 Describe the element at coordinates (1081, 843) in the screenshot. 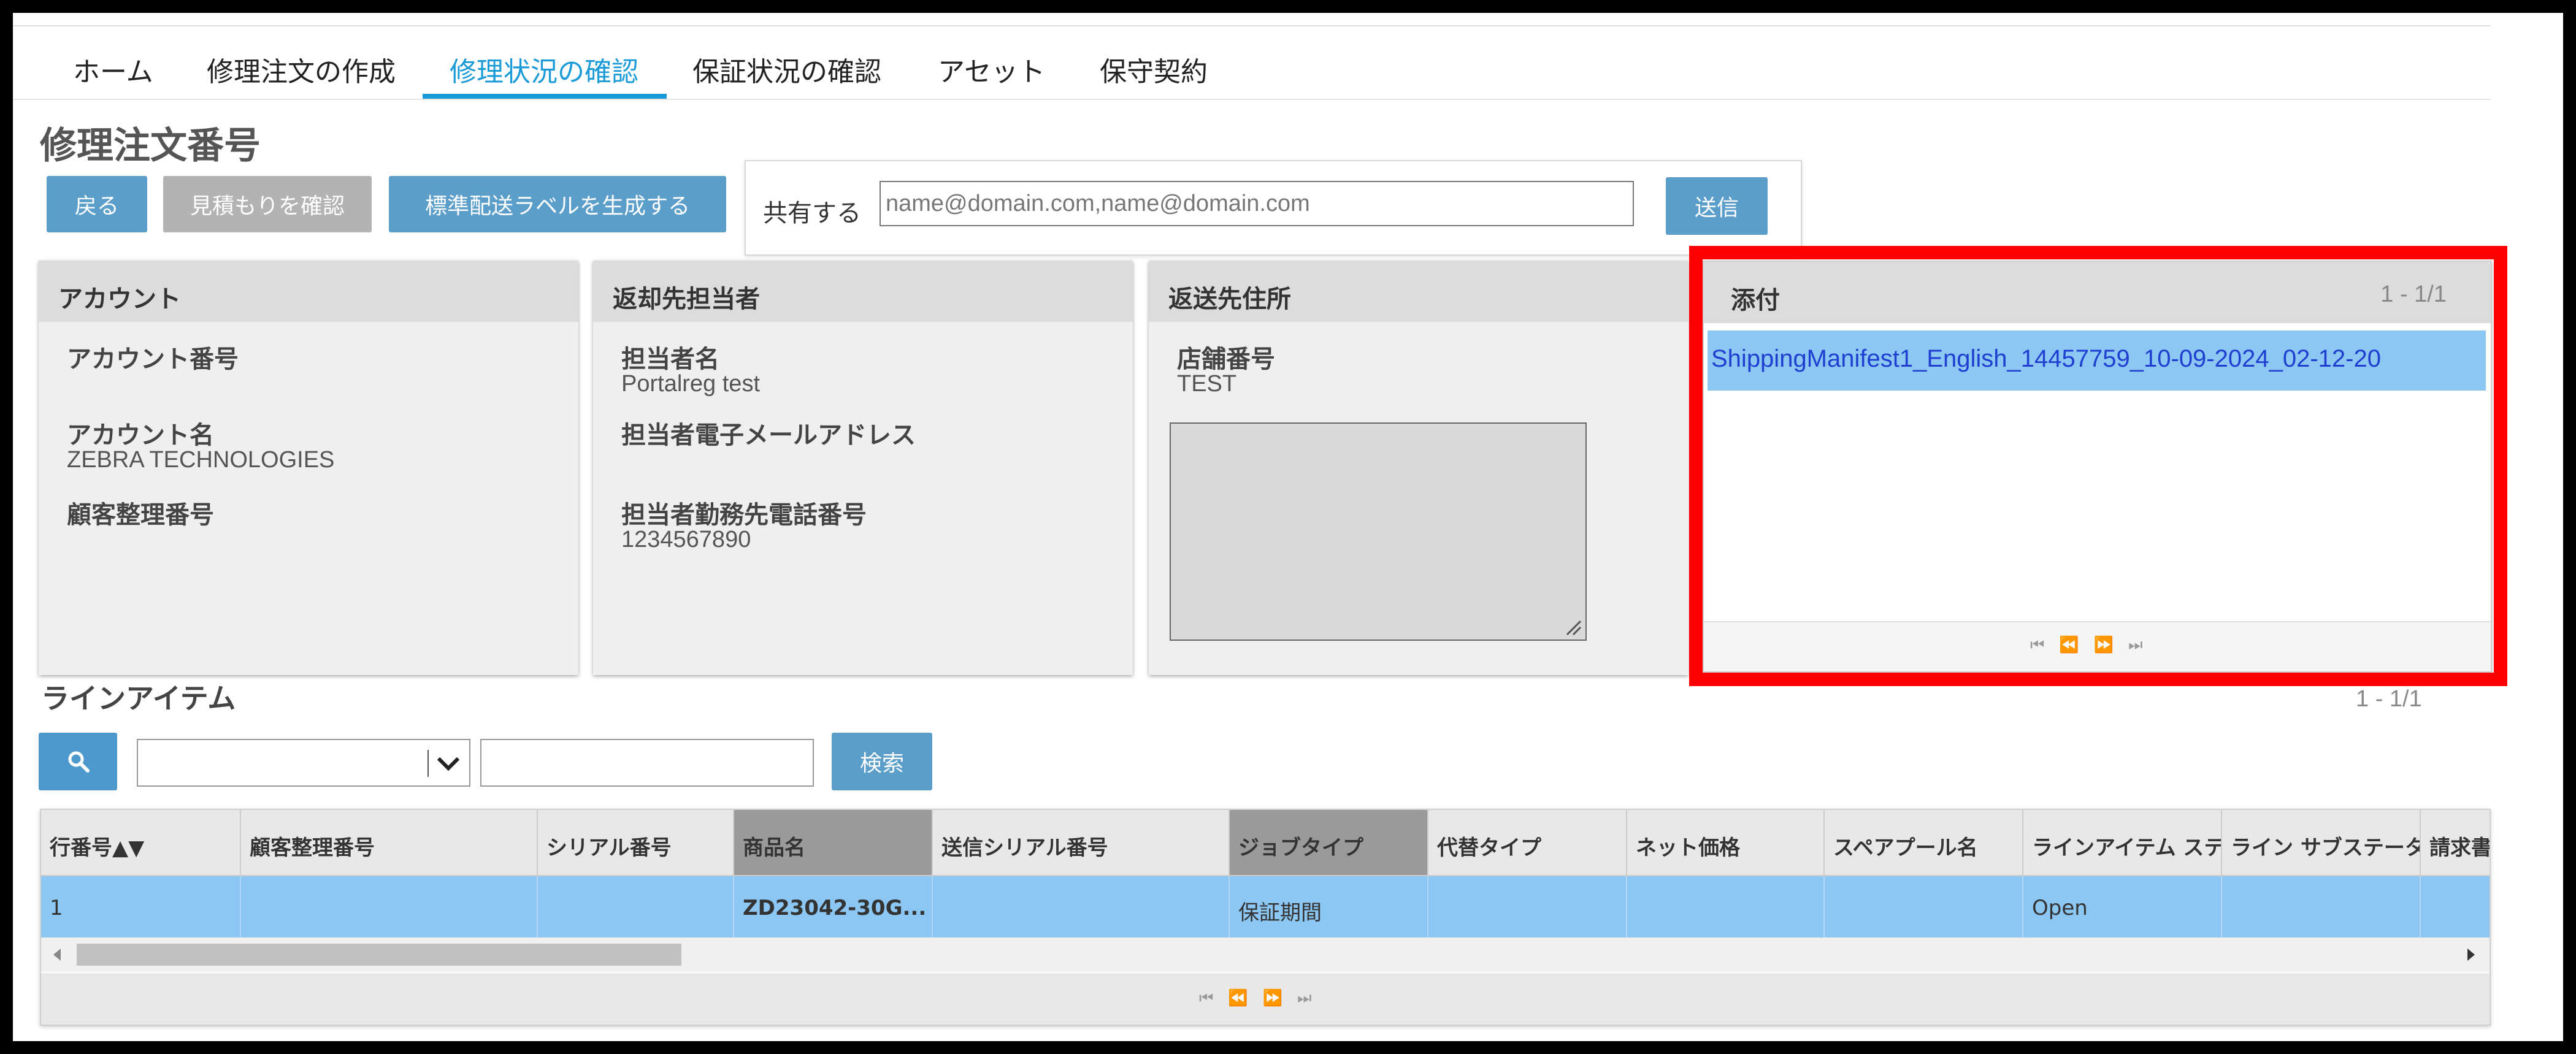

I see `column-header-sent-serial-number: 送信シリアル番号` at that location.